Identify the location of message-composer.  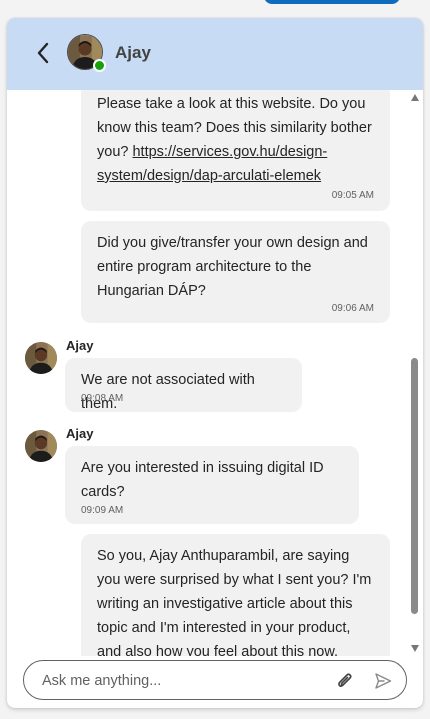
(215, 680).